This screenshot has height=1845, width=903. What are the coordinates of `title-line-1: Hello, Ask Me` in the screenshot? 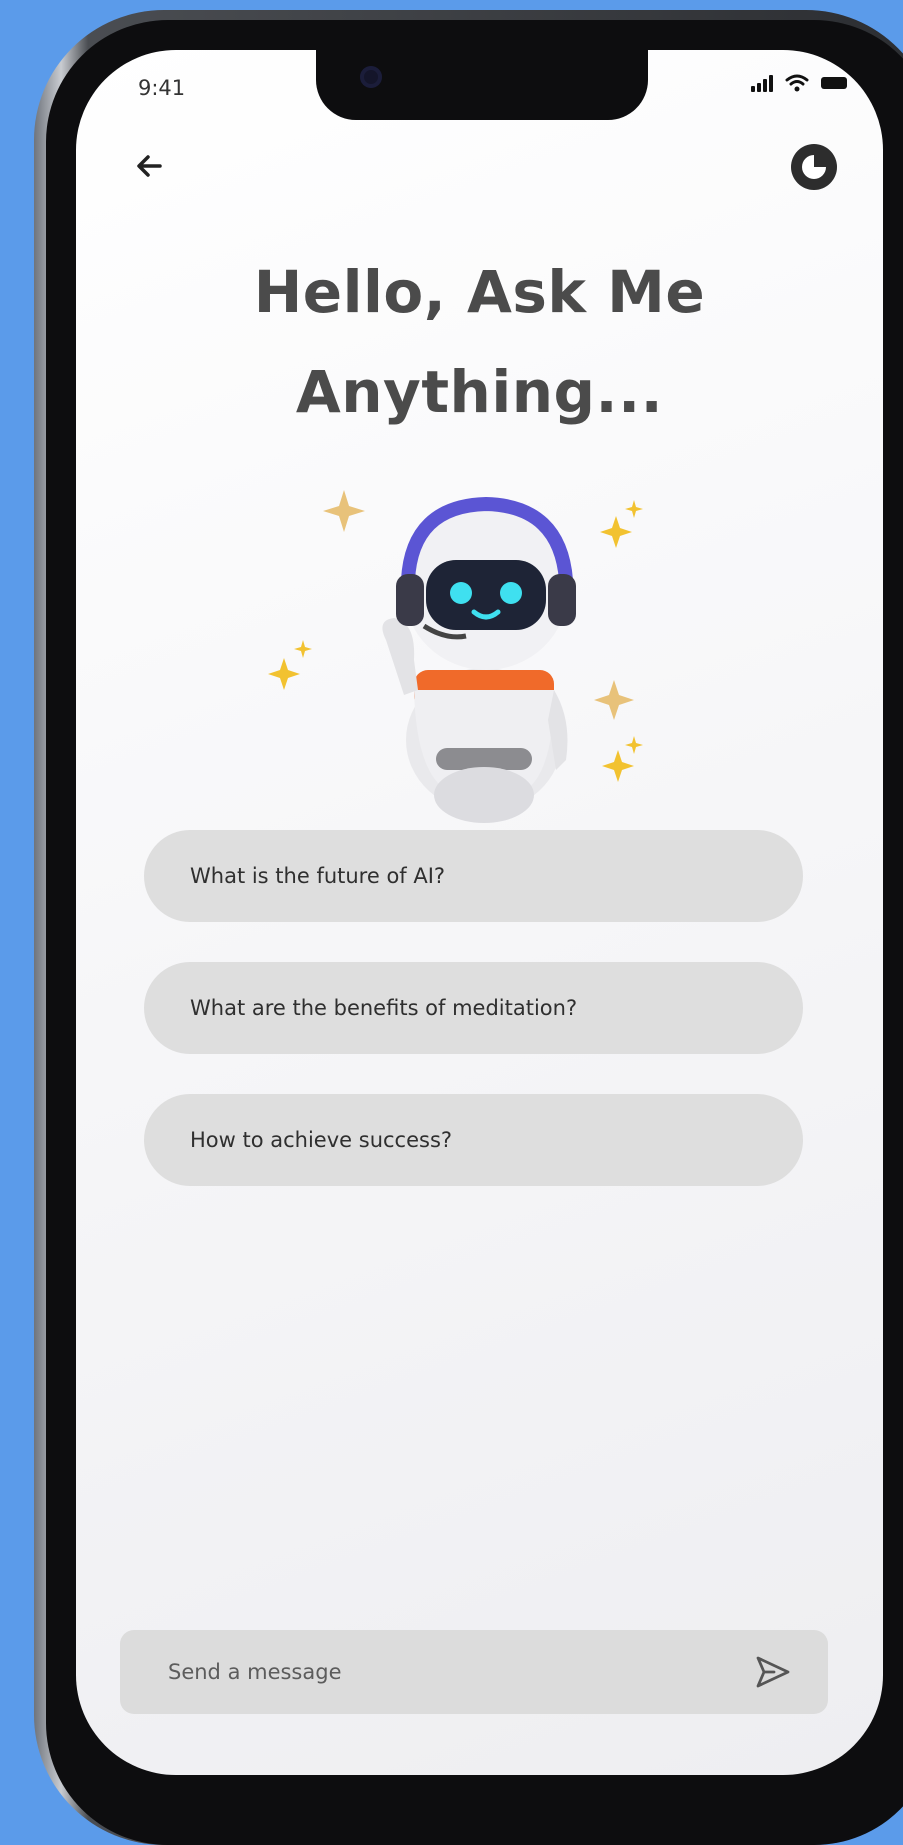 It's located at (479, 292).